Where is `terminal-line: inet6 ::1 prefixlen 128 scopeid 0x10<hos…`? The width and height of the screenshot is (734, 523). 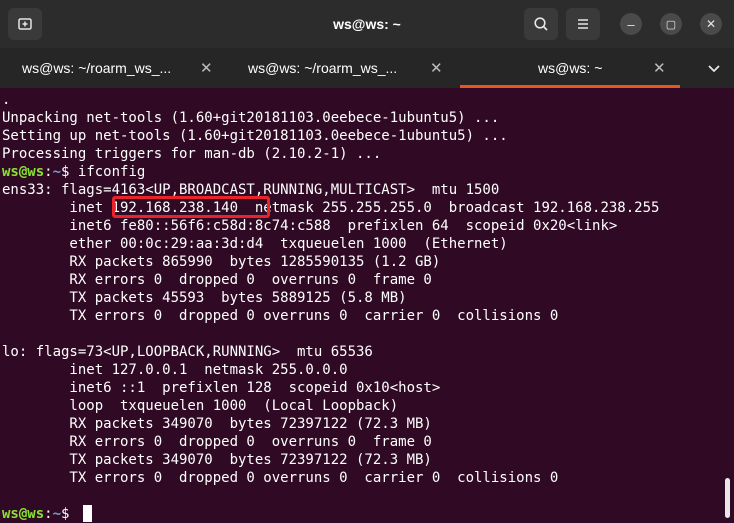 terminal-line: inet6 ::1 prefixlen 128 scopeid 0x10<hos… is located at coordinates (221, 388).